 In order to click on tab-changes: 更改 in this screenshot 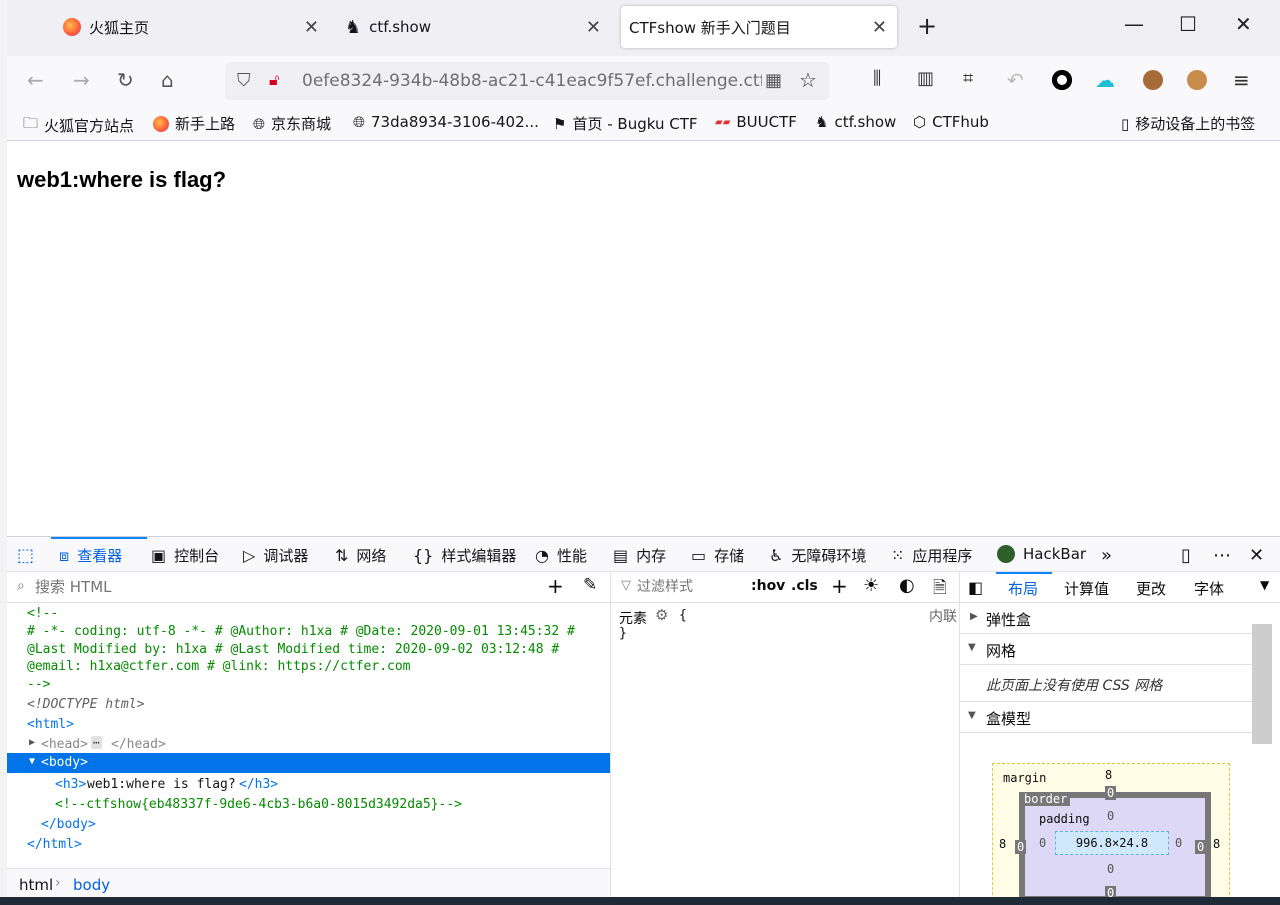, I will do `click(1151, 588)`.